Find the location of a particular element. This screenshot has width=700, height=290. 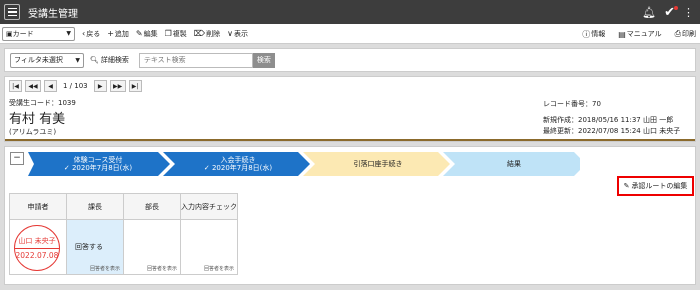

app-title: 受講生管理 is located at coordinates (53, 14).